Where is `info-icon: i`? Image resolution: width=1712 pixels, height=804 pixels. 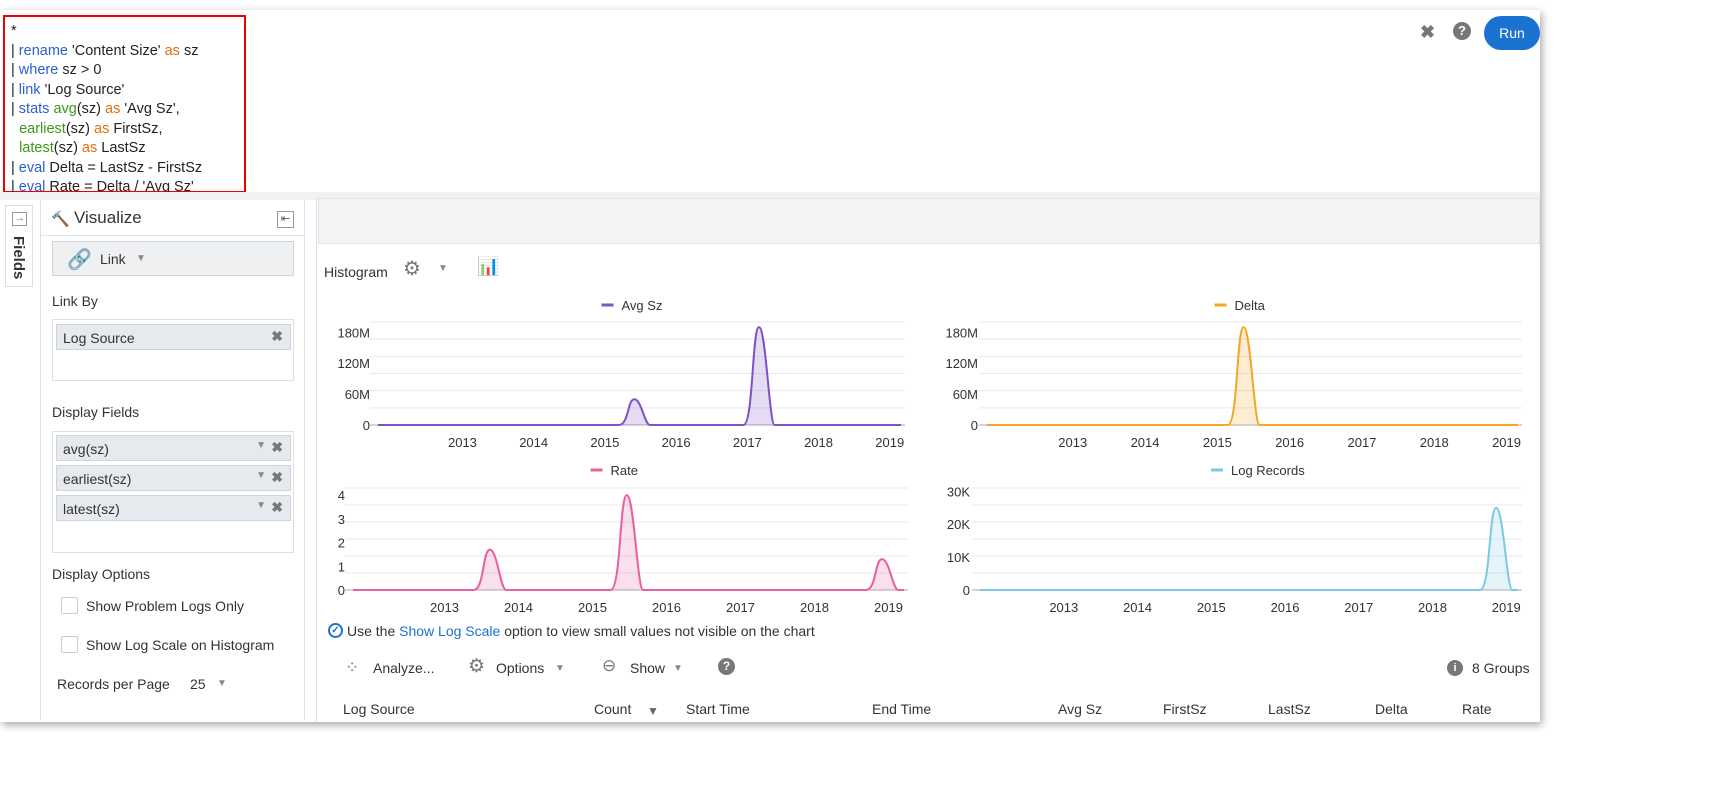
info-icon: i is located at coordinates (1455, 668).